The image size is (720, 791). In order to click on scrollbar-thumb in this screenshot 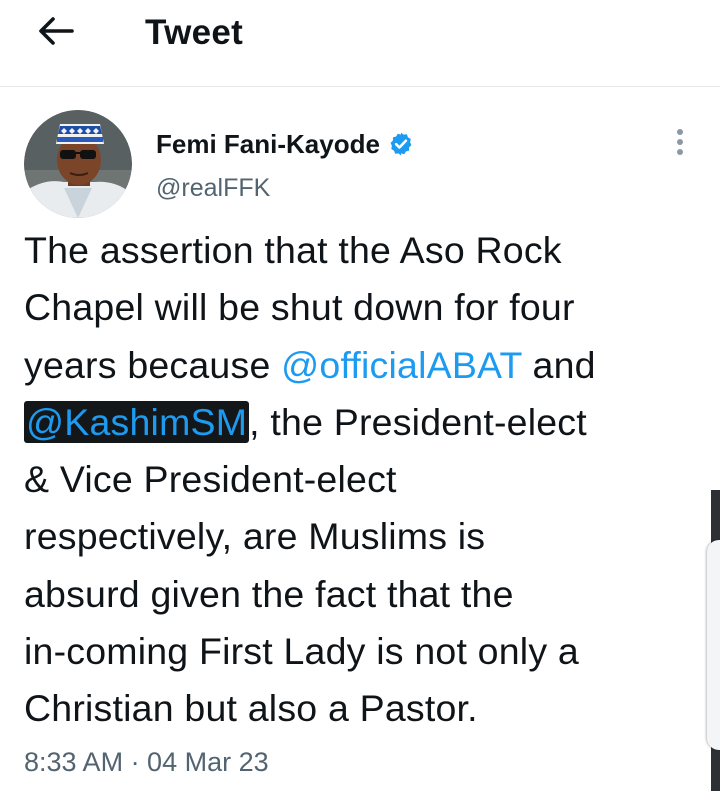, I will do `click(713, 645)`.